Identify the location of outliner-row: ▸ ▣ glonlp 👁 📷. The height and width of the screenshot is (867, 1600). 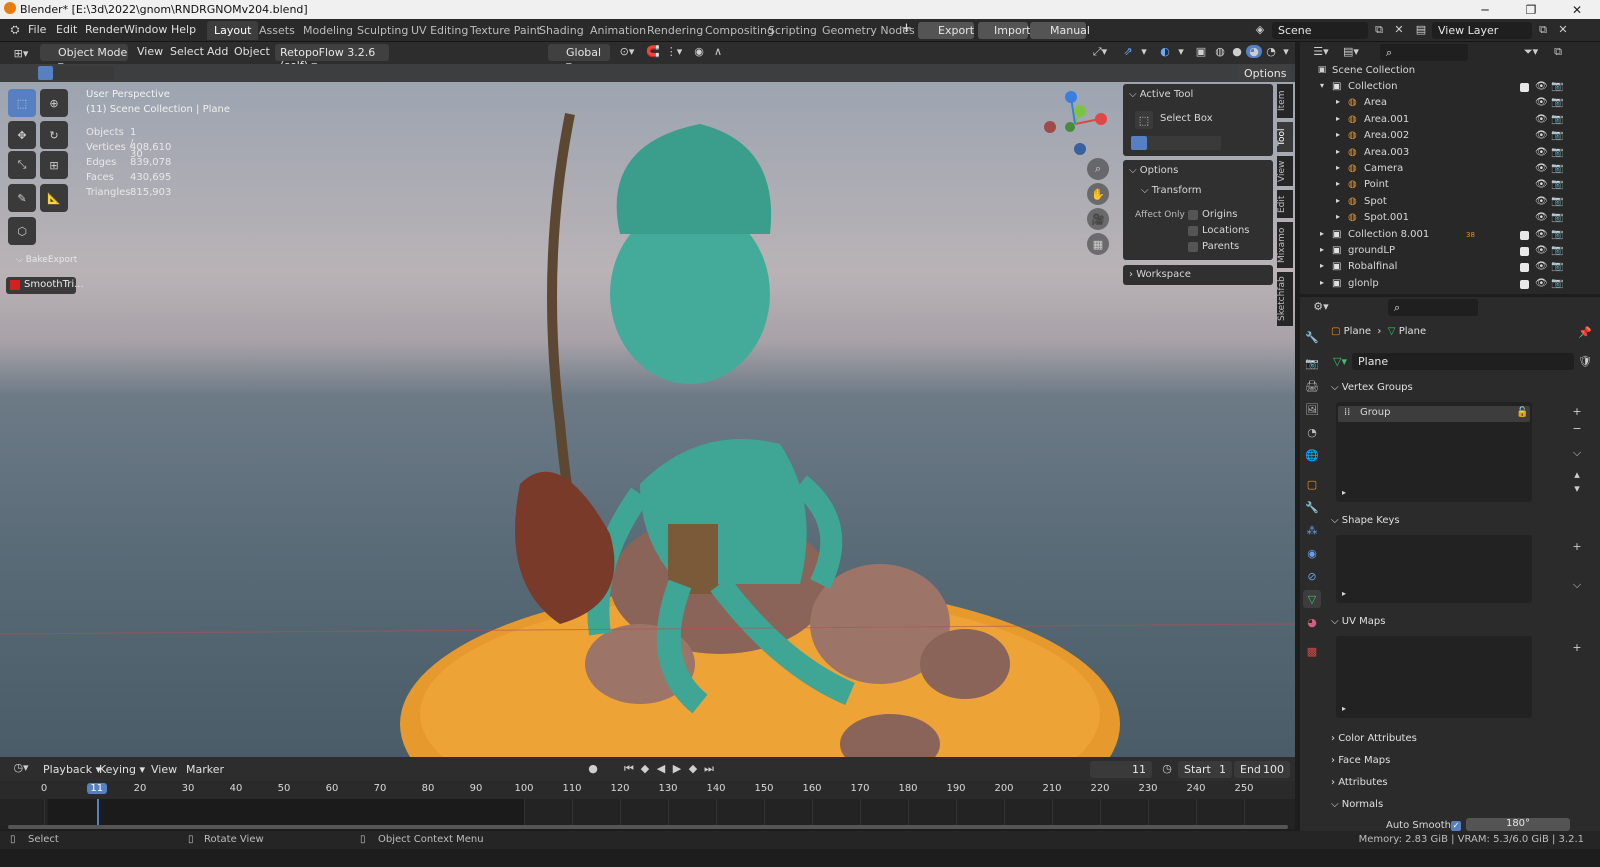
(1450, 285).